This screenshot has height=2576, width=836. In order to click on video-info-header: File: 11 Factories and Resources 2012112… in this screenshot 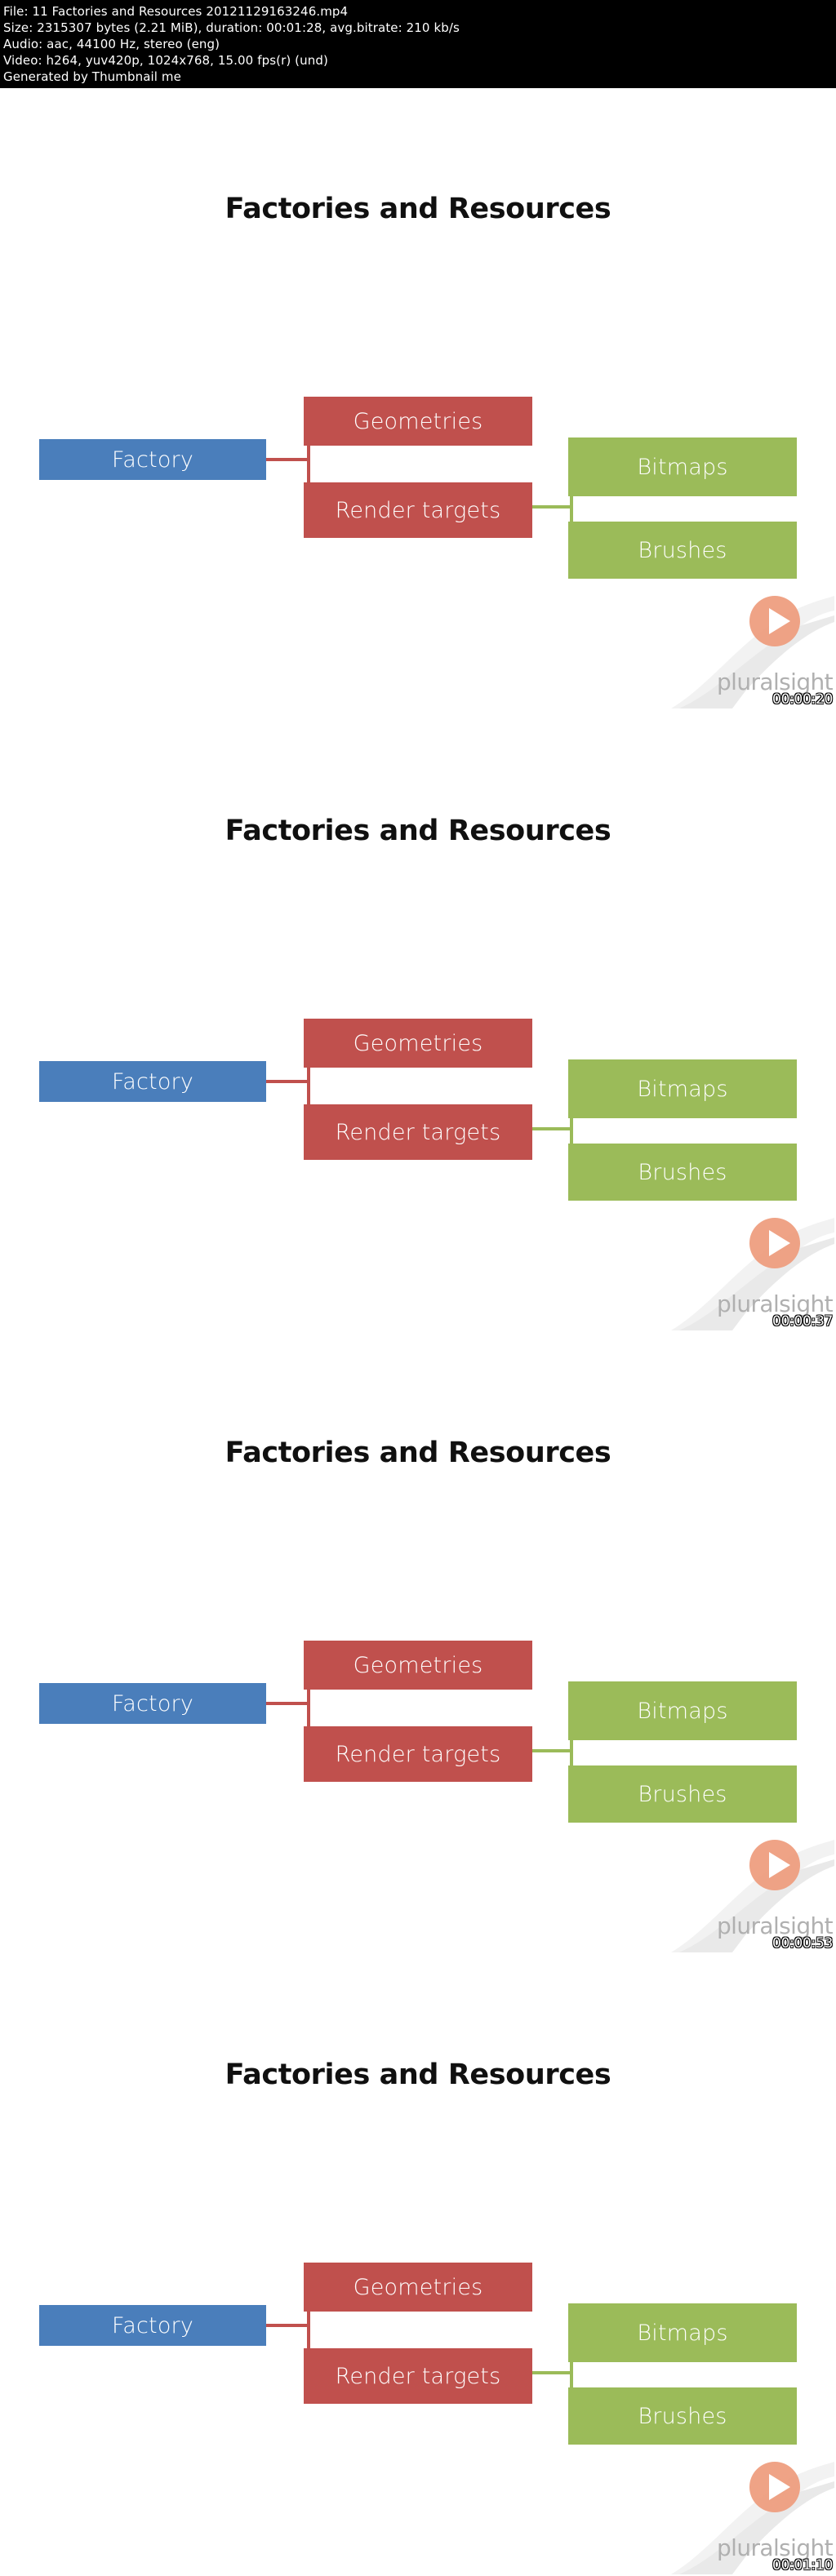, I will do `click(418, 44)`.